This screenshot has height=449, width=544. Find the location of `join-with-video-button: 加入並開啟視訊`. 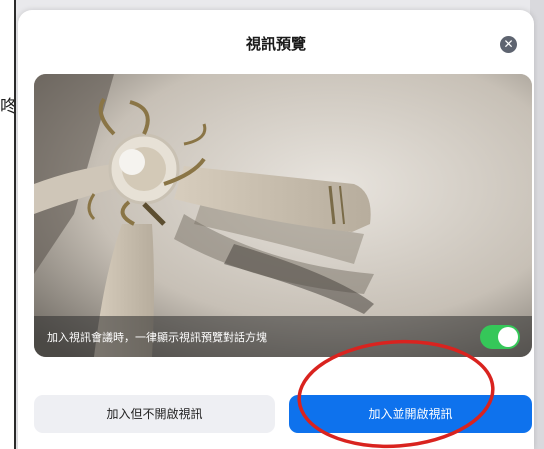

join-with-video-button: 加入並開啟視訊 is located at coordinates (410, 414).